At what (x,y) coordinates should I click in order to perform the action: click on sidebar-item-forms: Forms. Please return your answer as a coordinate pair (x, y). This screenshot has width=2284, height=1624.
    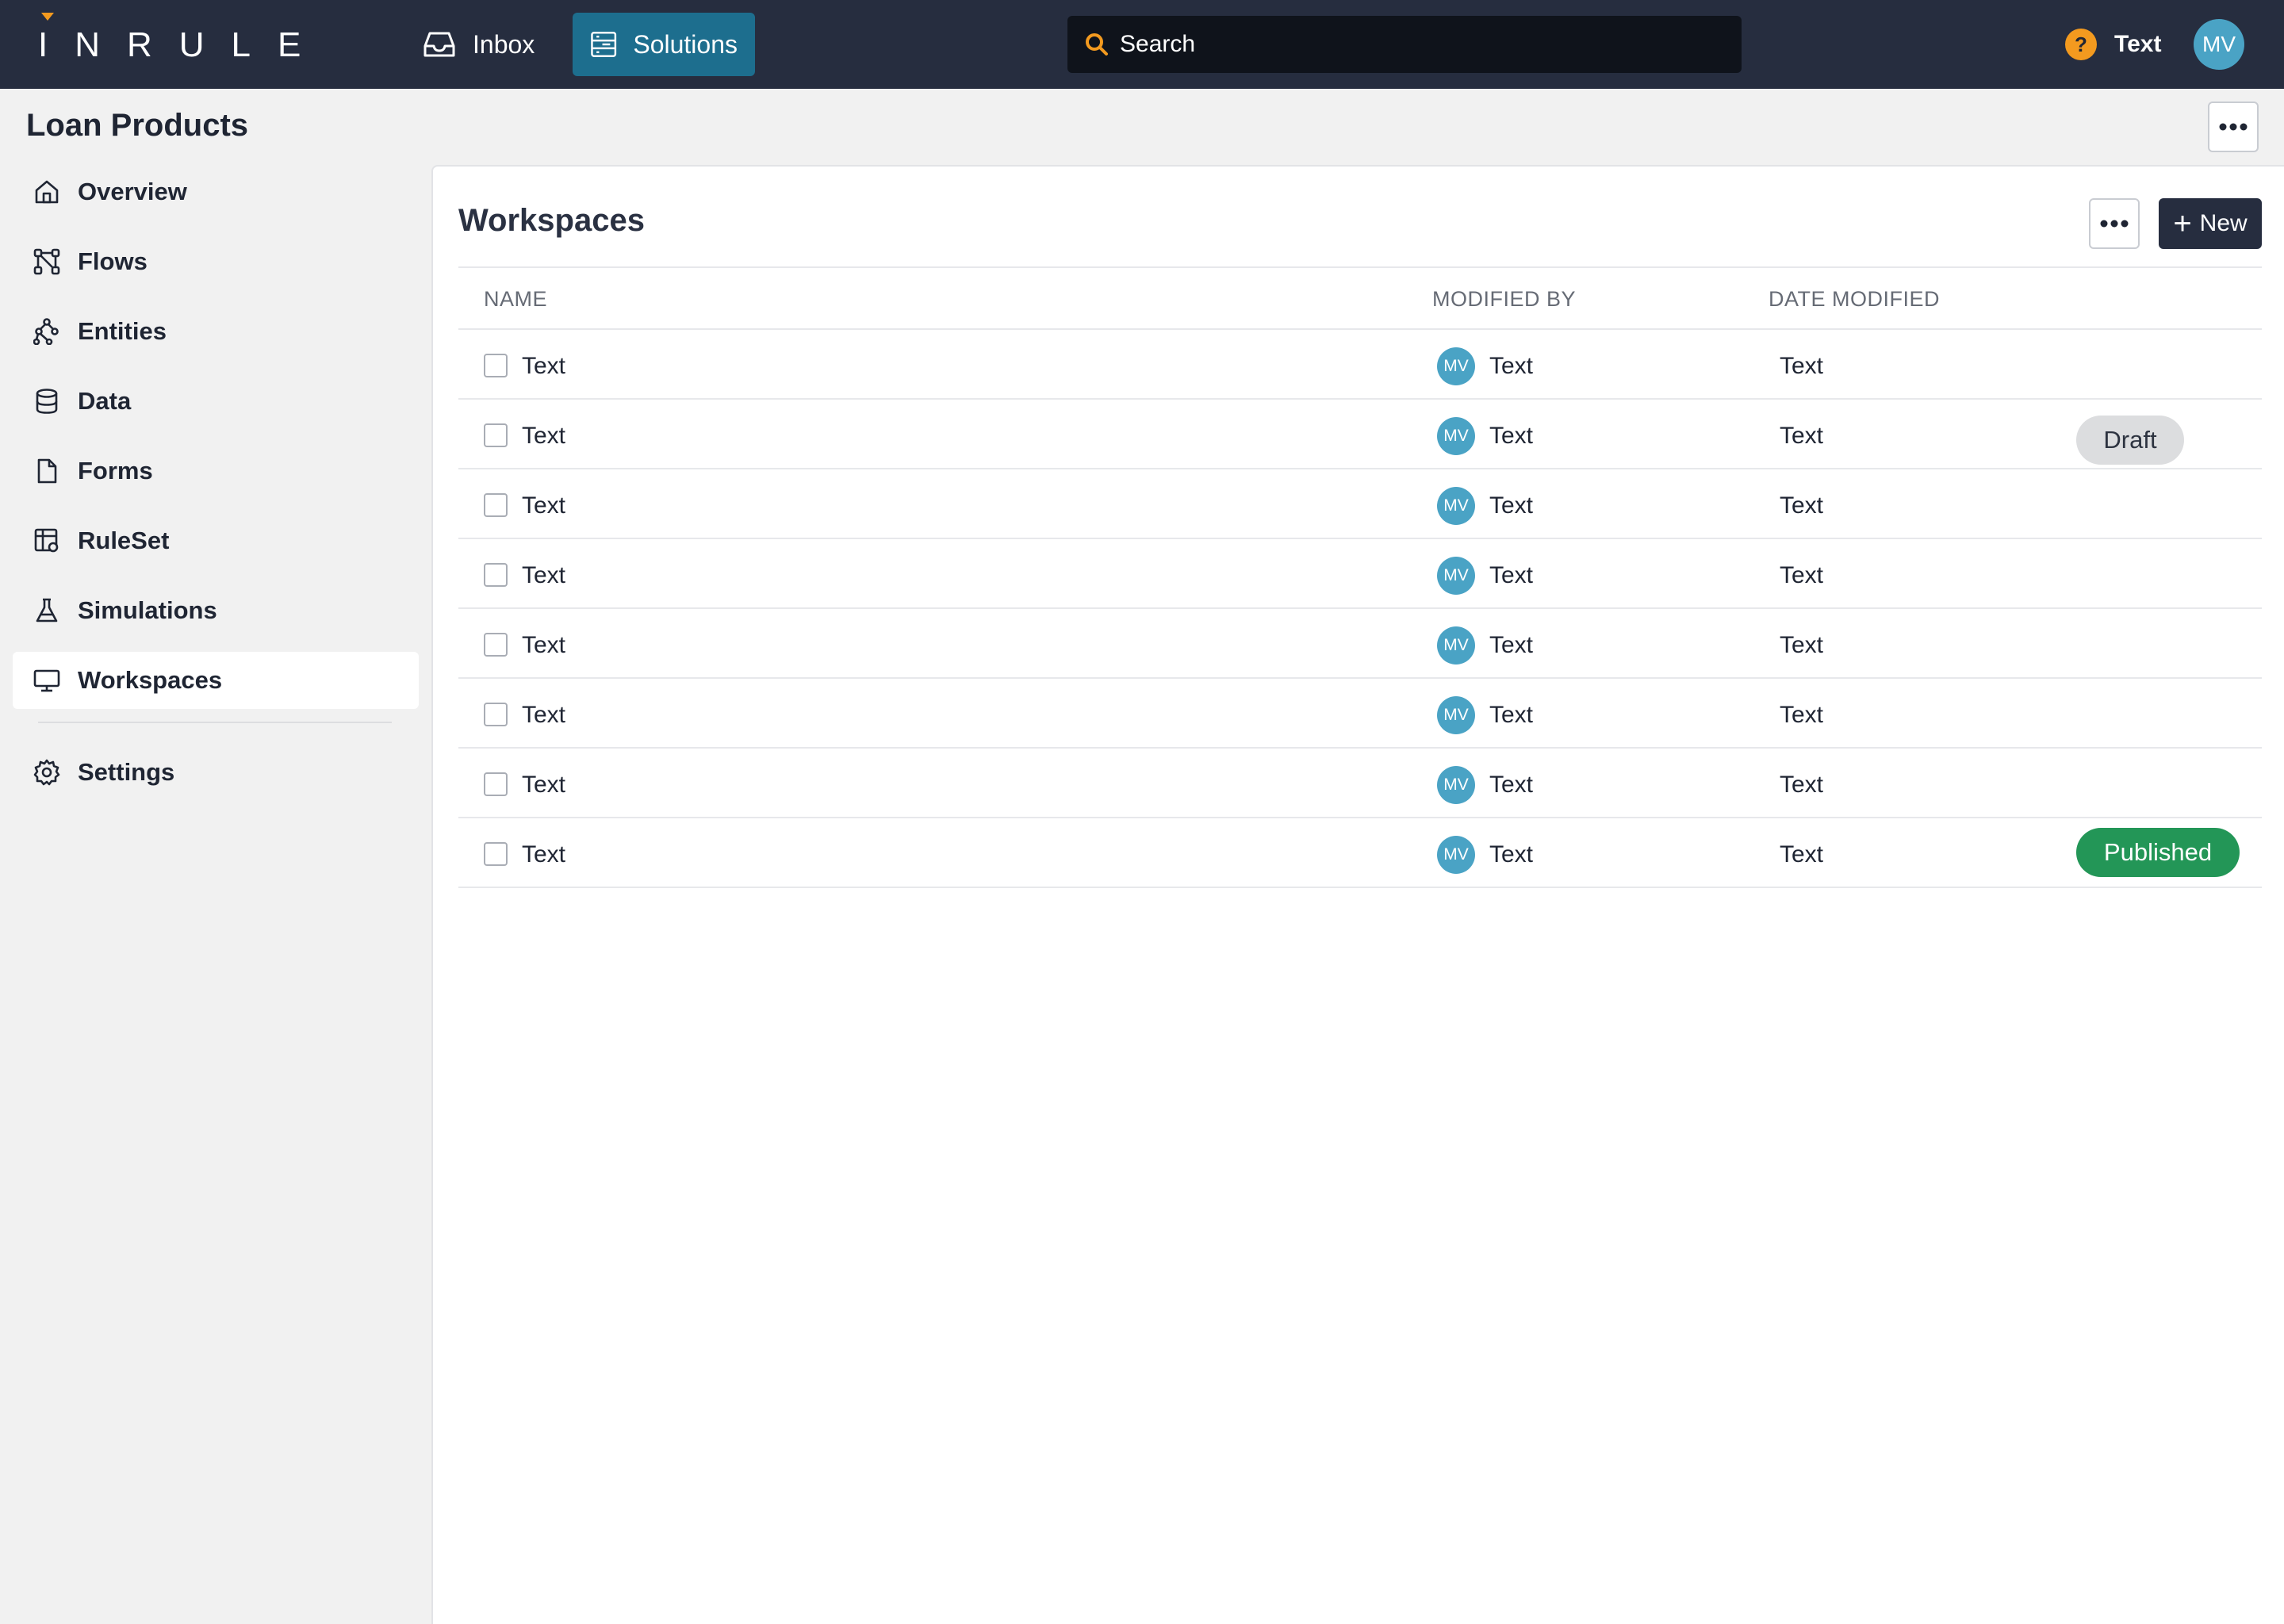
    Looking at the image, I should click on (216, 471).